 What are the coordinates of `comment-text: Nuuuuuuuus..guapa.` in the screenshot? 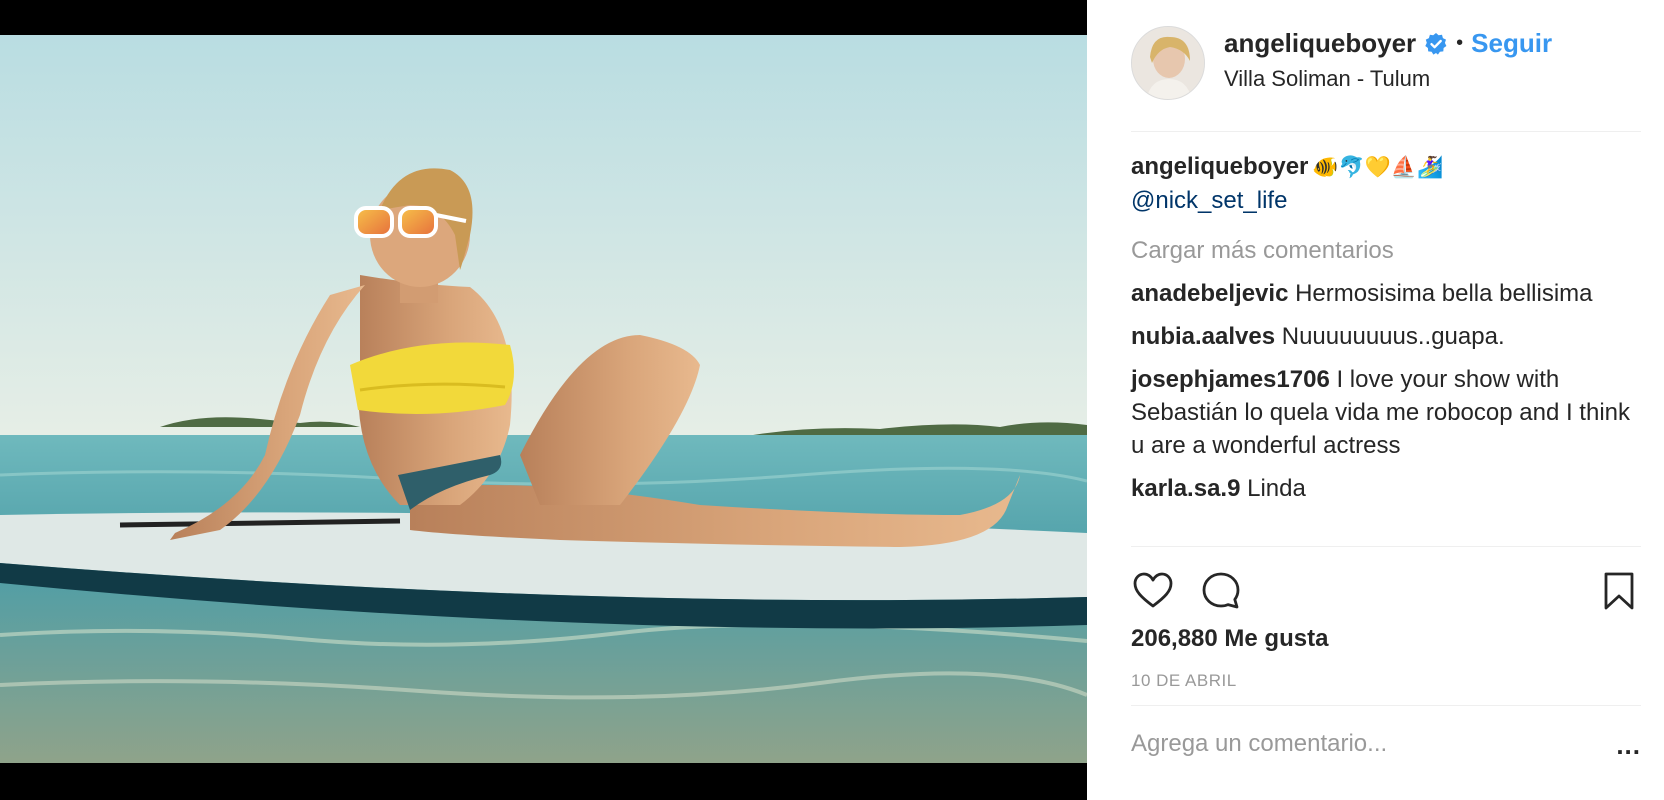 It's located at (1393, 336).